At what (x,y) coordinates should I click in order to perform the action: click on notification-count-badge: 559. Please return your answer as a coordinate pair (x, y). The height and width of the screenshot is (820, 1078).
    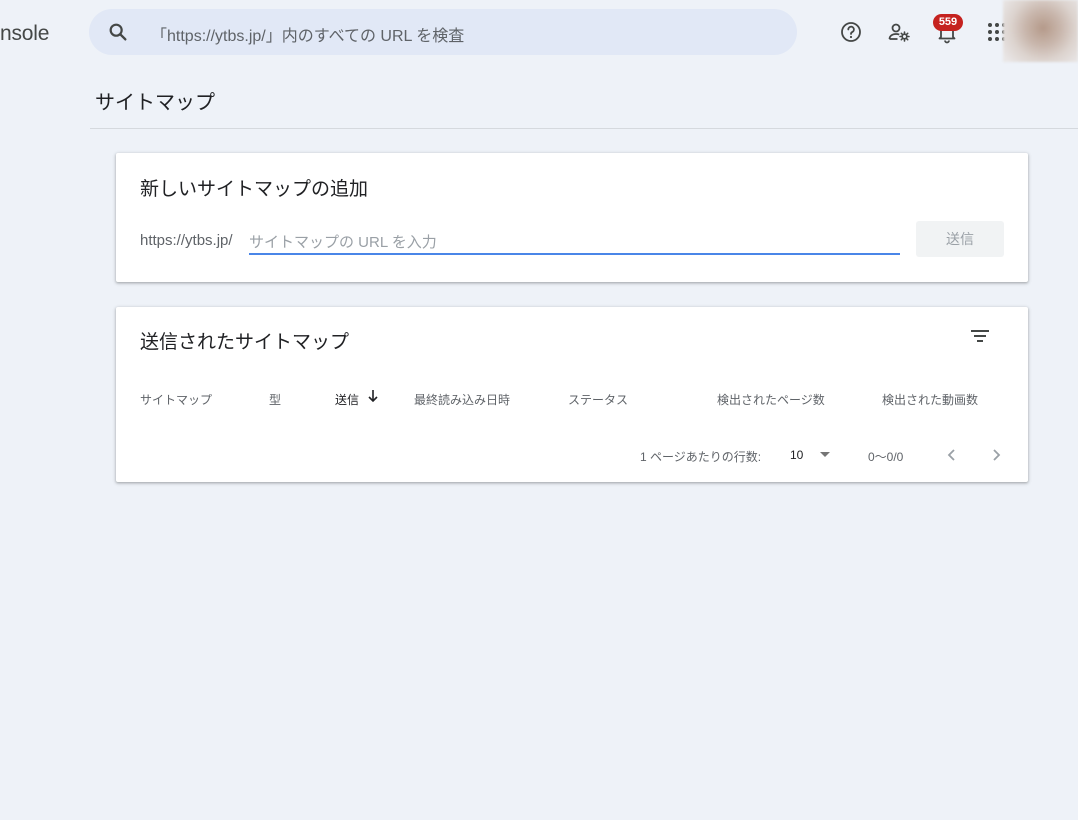
    Looking at the image, I should click on (948, 22).